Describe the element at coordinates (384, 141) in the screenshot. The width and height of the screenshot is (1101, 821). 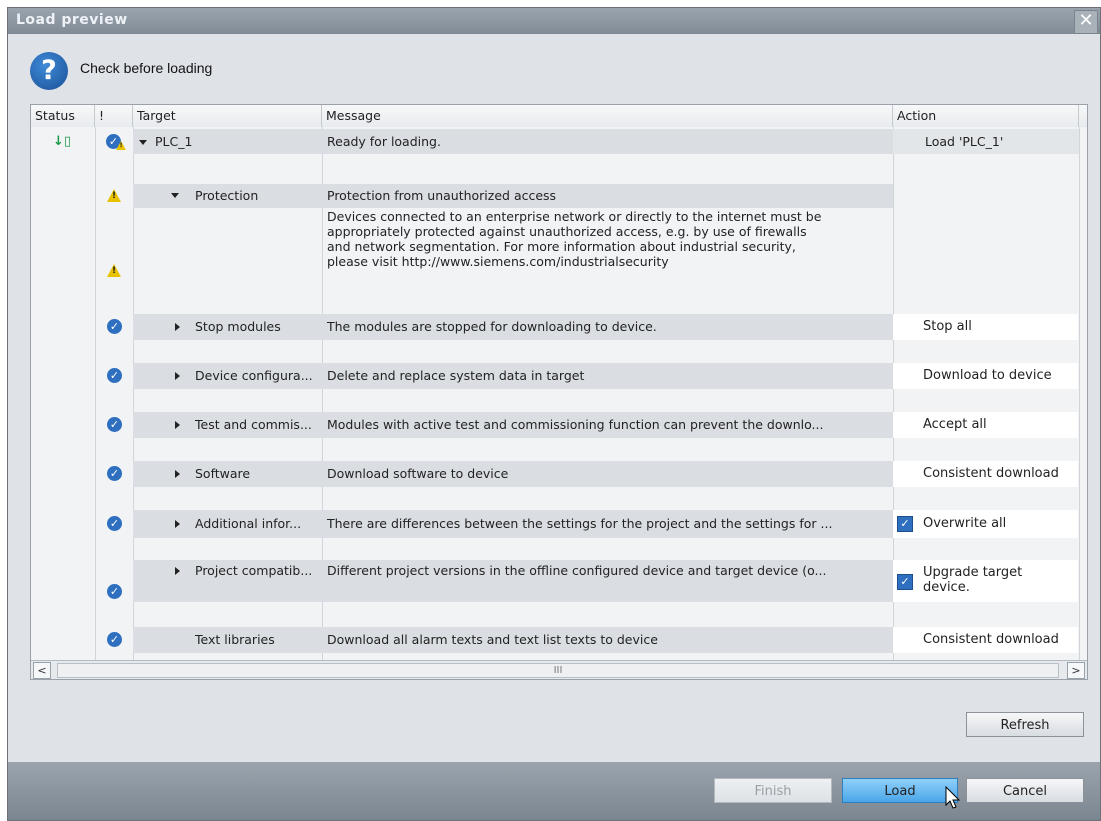
I see `message-plc: Ready for loading.` at that location.